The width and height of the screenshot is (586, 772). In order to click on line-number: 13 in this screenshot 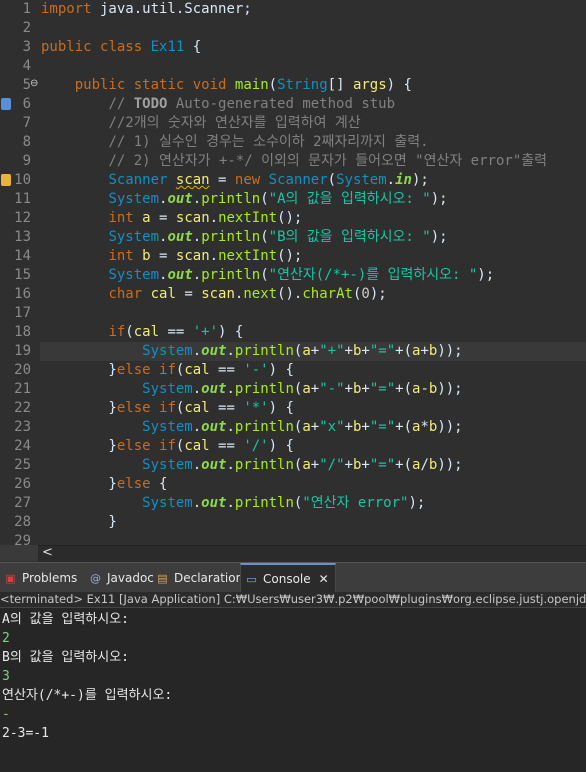, I will do `click(22, 237)`.